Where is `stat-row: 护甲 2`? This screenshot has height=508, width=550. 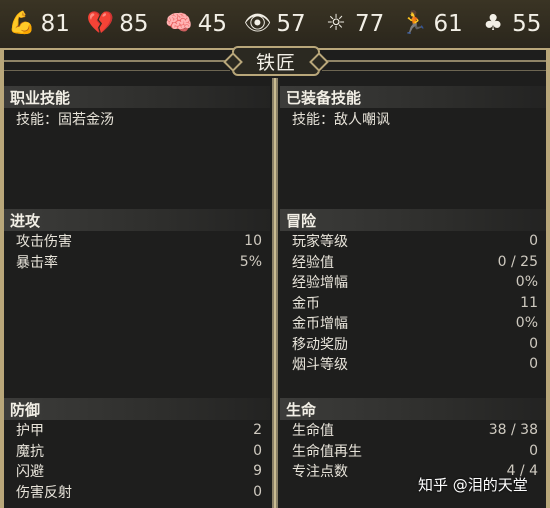
stat-row: 护甲 2 is located at coordinates (137, 430).